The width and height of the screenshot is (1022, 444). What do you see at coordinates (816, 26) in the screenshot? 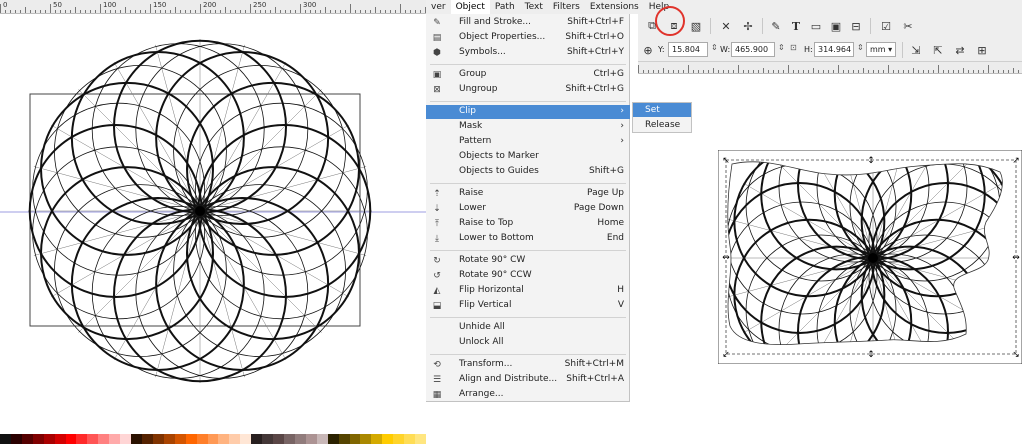
I see `layers-icon: ▭` at bounding box center [816, 26].